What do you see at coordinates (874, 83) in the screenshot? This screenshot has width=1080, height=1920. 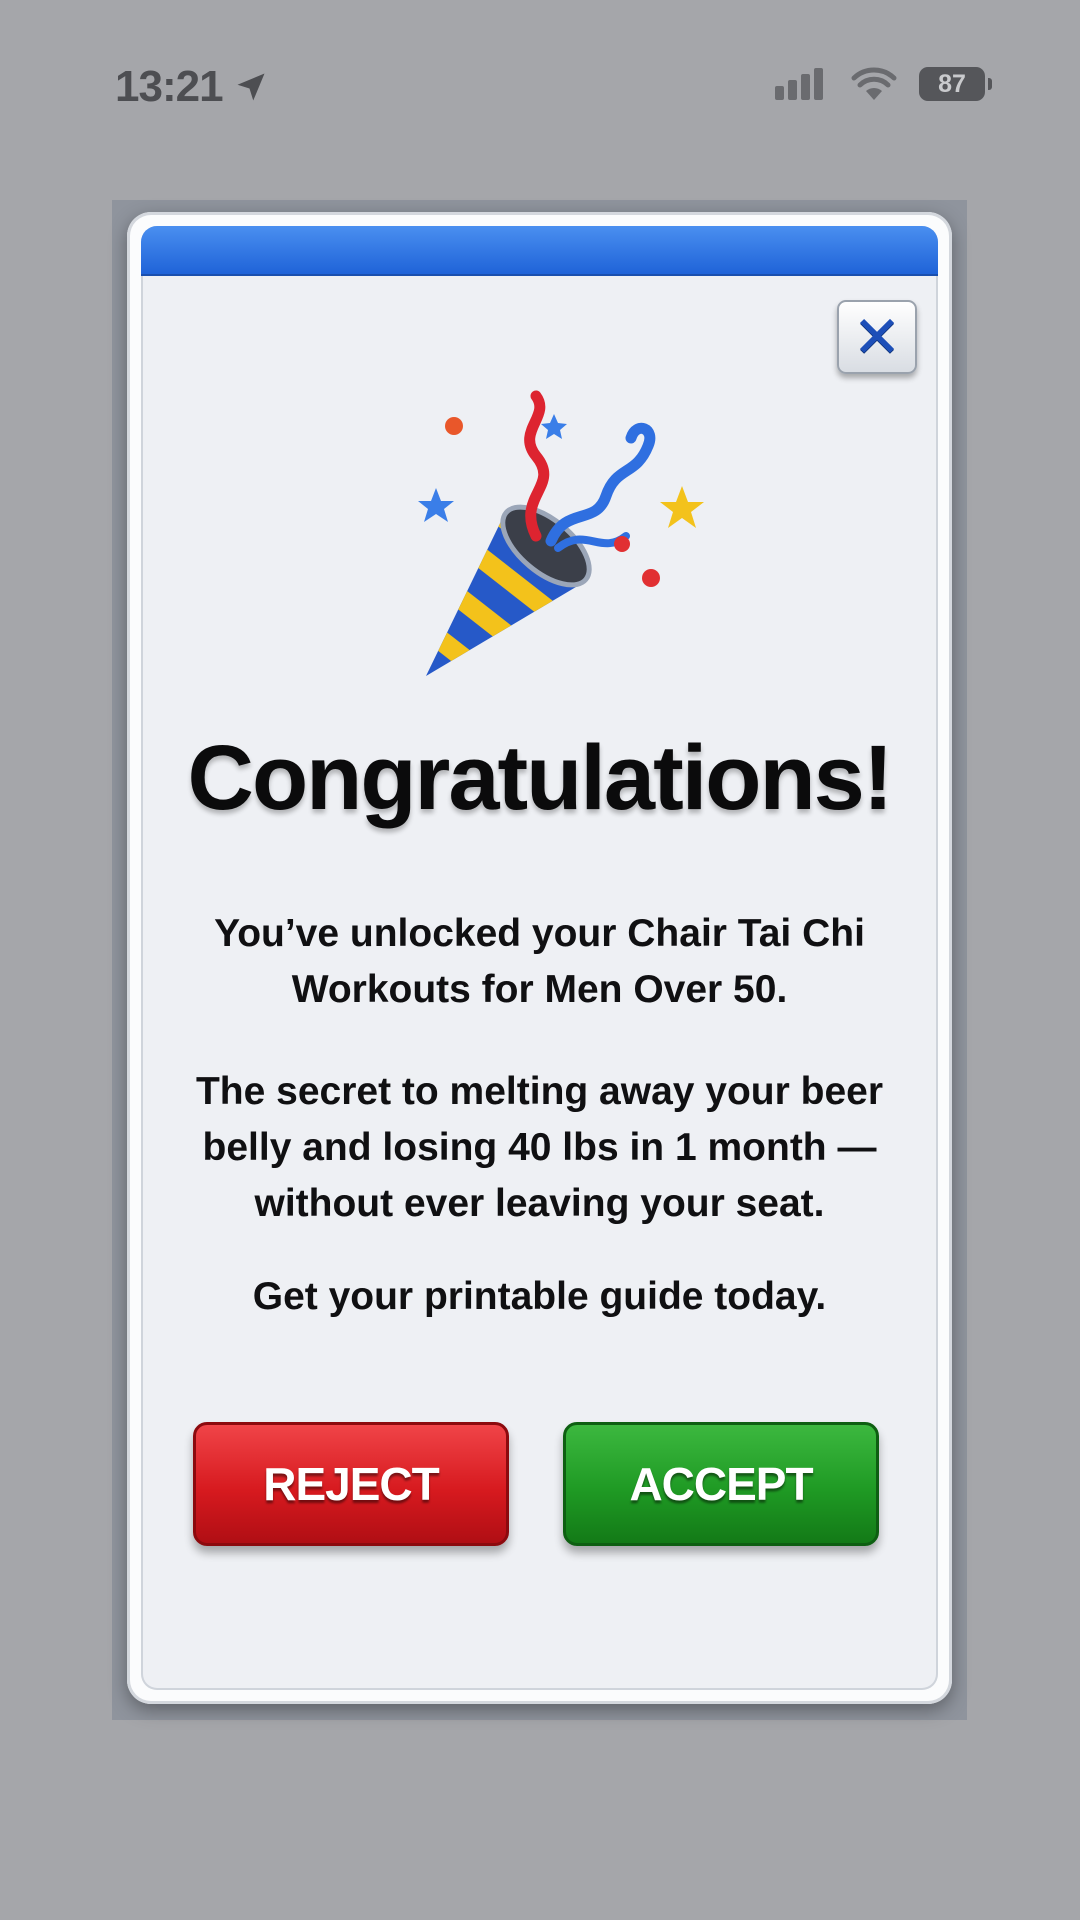 I see `wifi-icon` at bounding box center [874, 83].